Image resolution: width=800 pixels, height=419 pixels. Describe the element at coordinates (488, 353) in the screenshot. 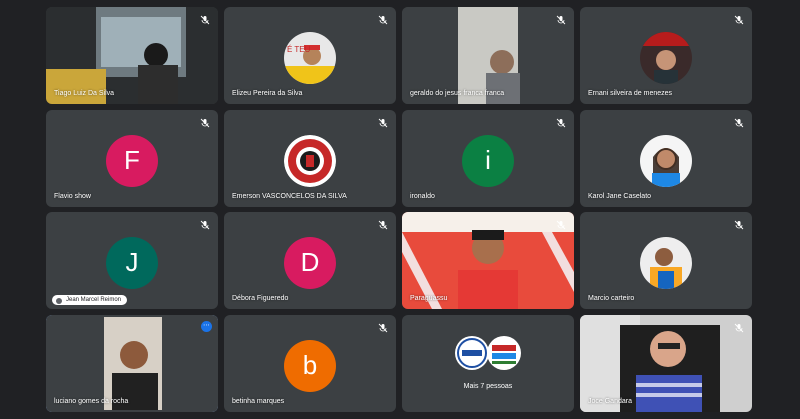

I see `participant-avatars-group` at that location.